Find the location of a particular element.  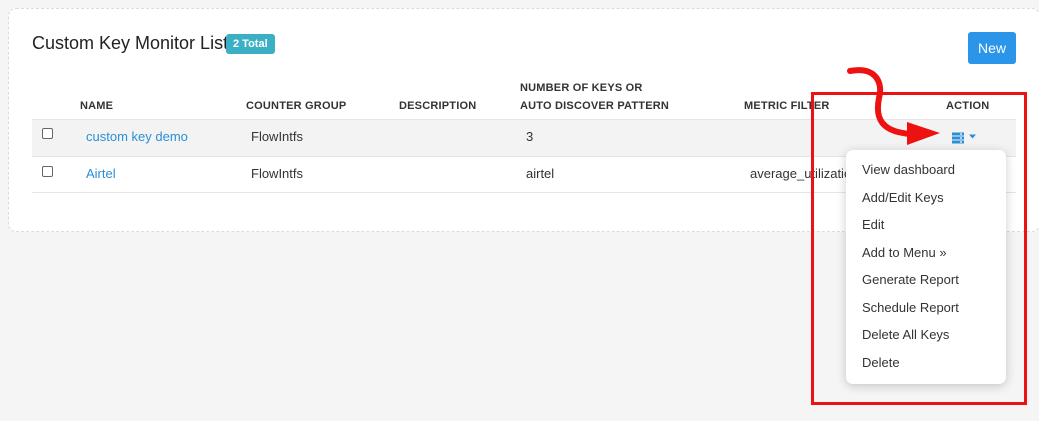

column-header-description: DESCRIPTION is located at coordinates (437, 106).